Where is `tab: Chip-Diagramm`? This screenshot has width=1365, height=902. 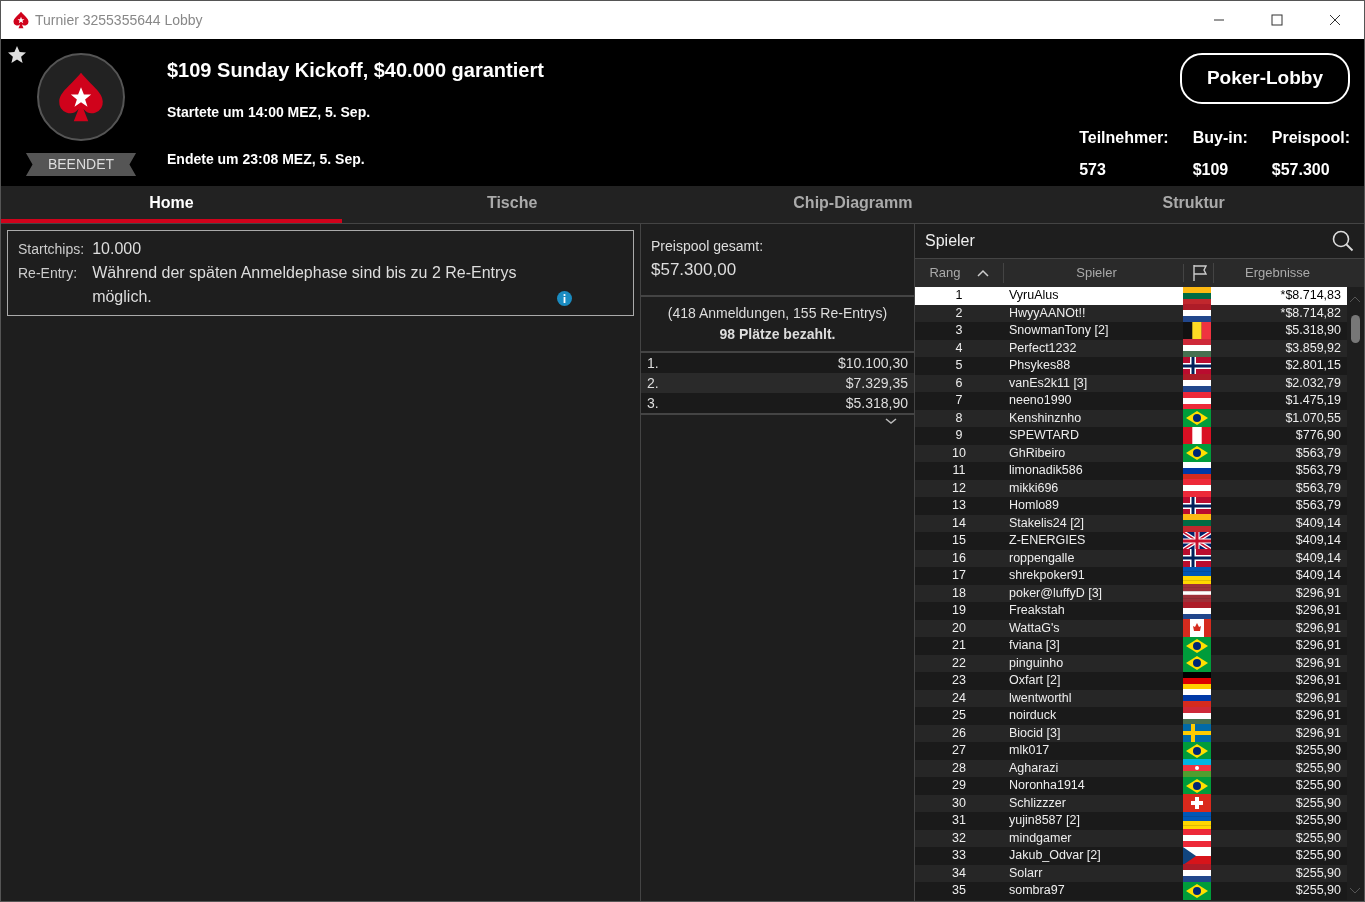 tab: Chip-Diagramm is located at coordinates (853, 204).